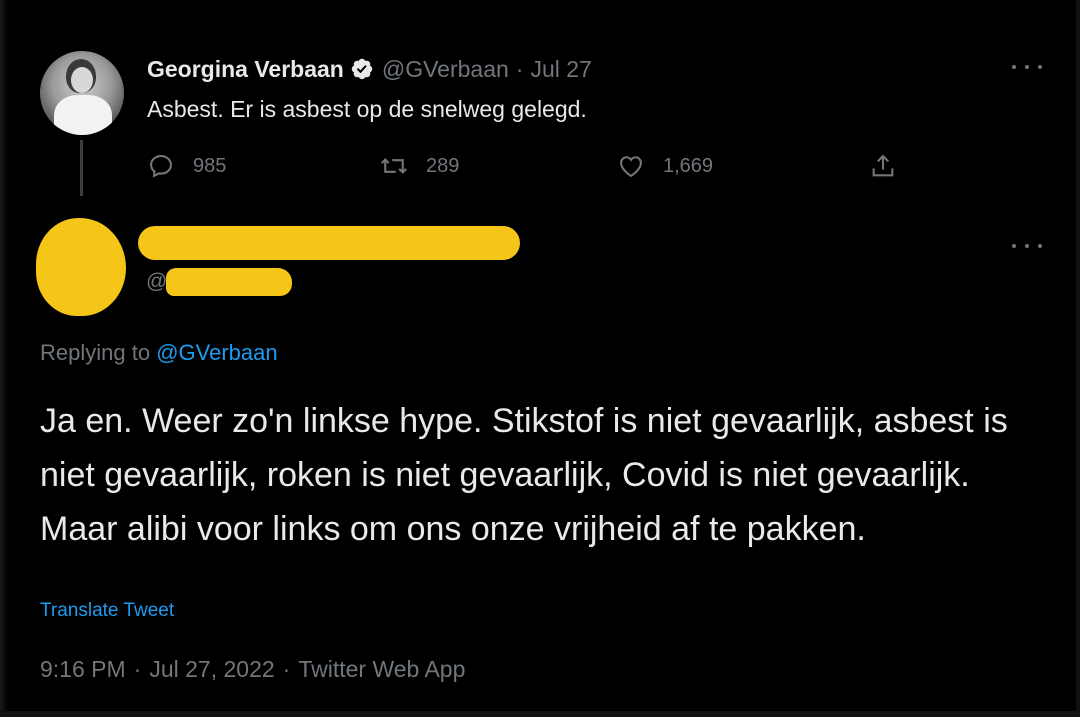 The height and width of the screenshot is (717, 1080). I want to click on retweet-button: 289, so click(419, 166).